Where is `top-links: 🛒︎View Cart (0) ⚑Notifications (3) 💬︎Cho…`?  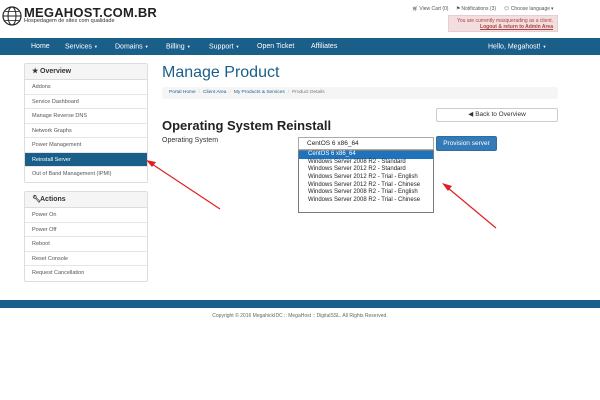
top-links: 🛒︎View Cart (0) ⚑Notifications (3) 💬︎Cho… is located at coordinates (489, 9).